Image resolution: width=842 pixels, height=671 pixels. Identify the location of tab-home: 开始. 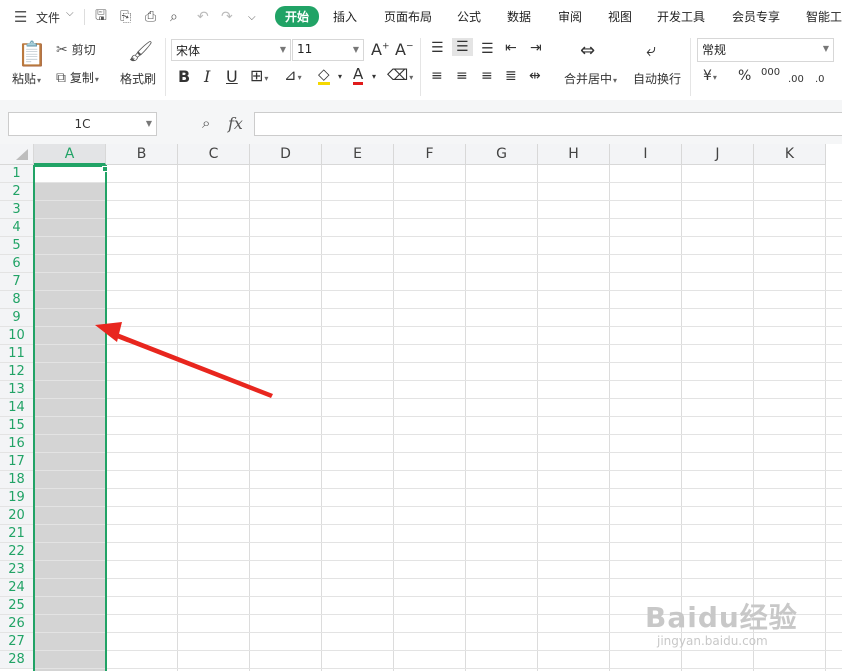
(297, 16).